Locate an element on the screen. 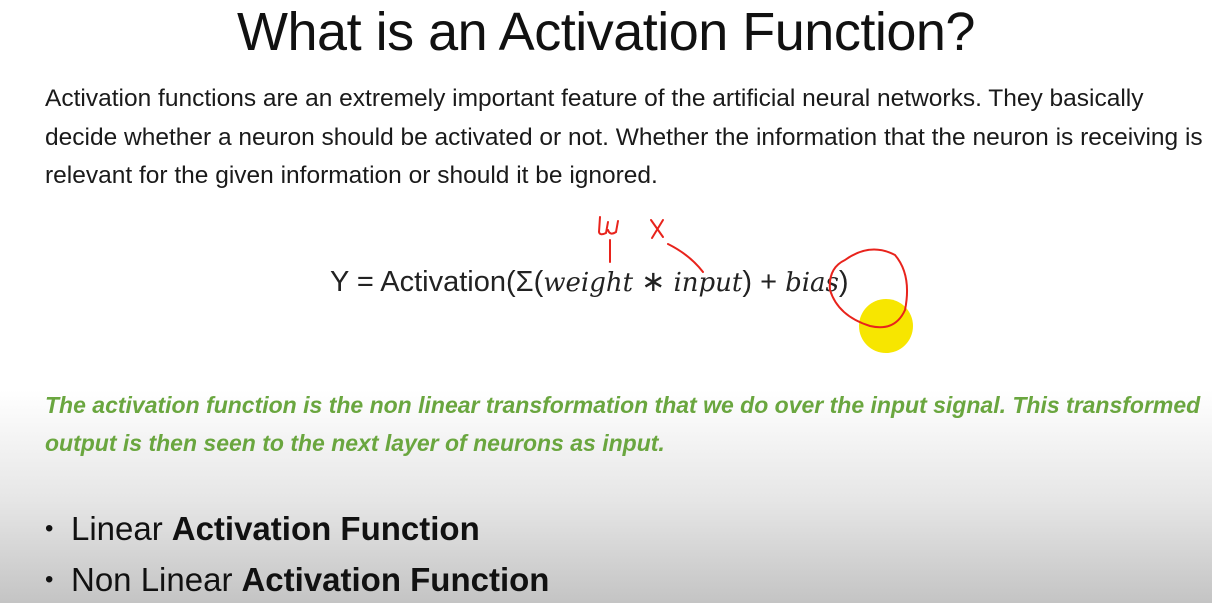 The image size is (1212, 605). handwritten-ink is located at coordinates (752, 272).